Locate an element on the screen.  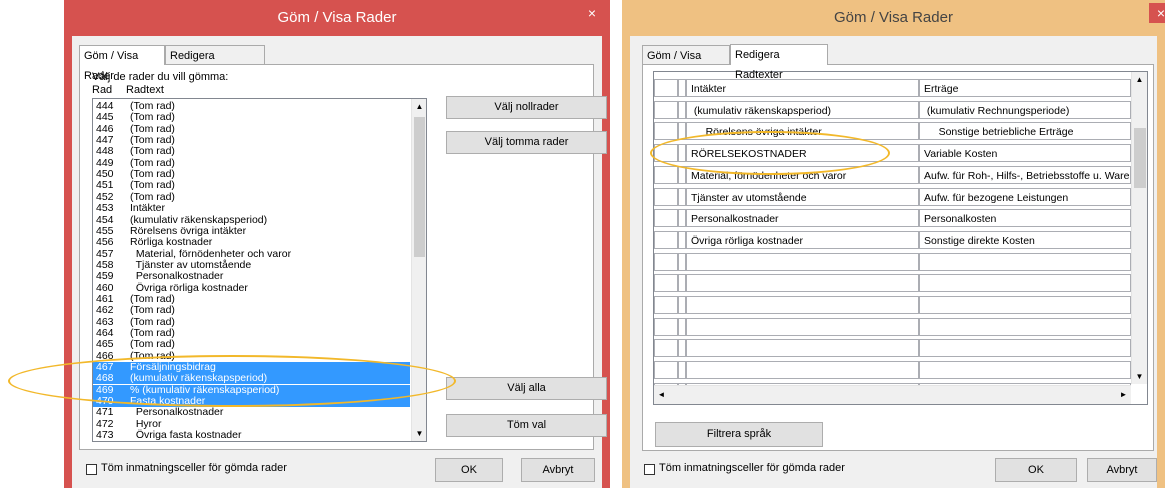
german-text-cell: (kumulativ Rechnungsperiode) is located at coordinates (1025, 109).